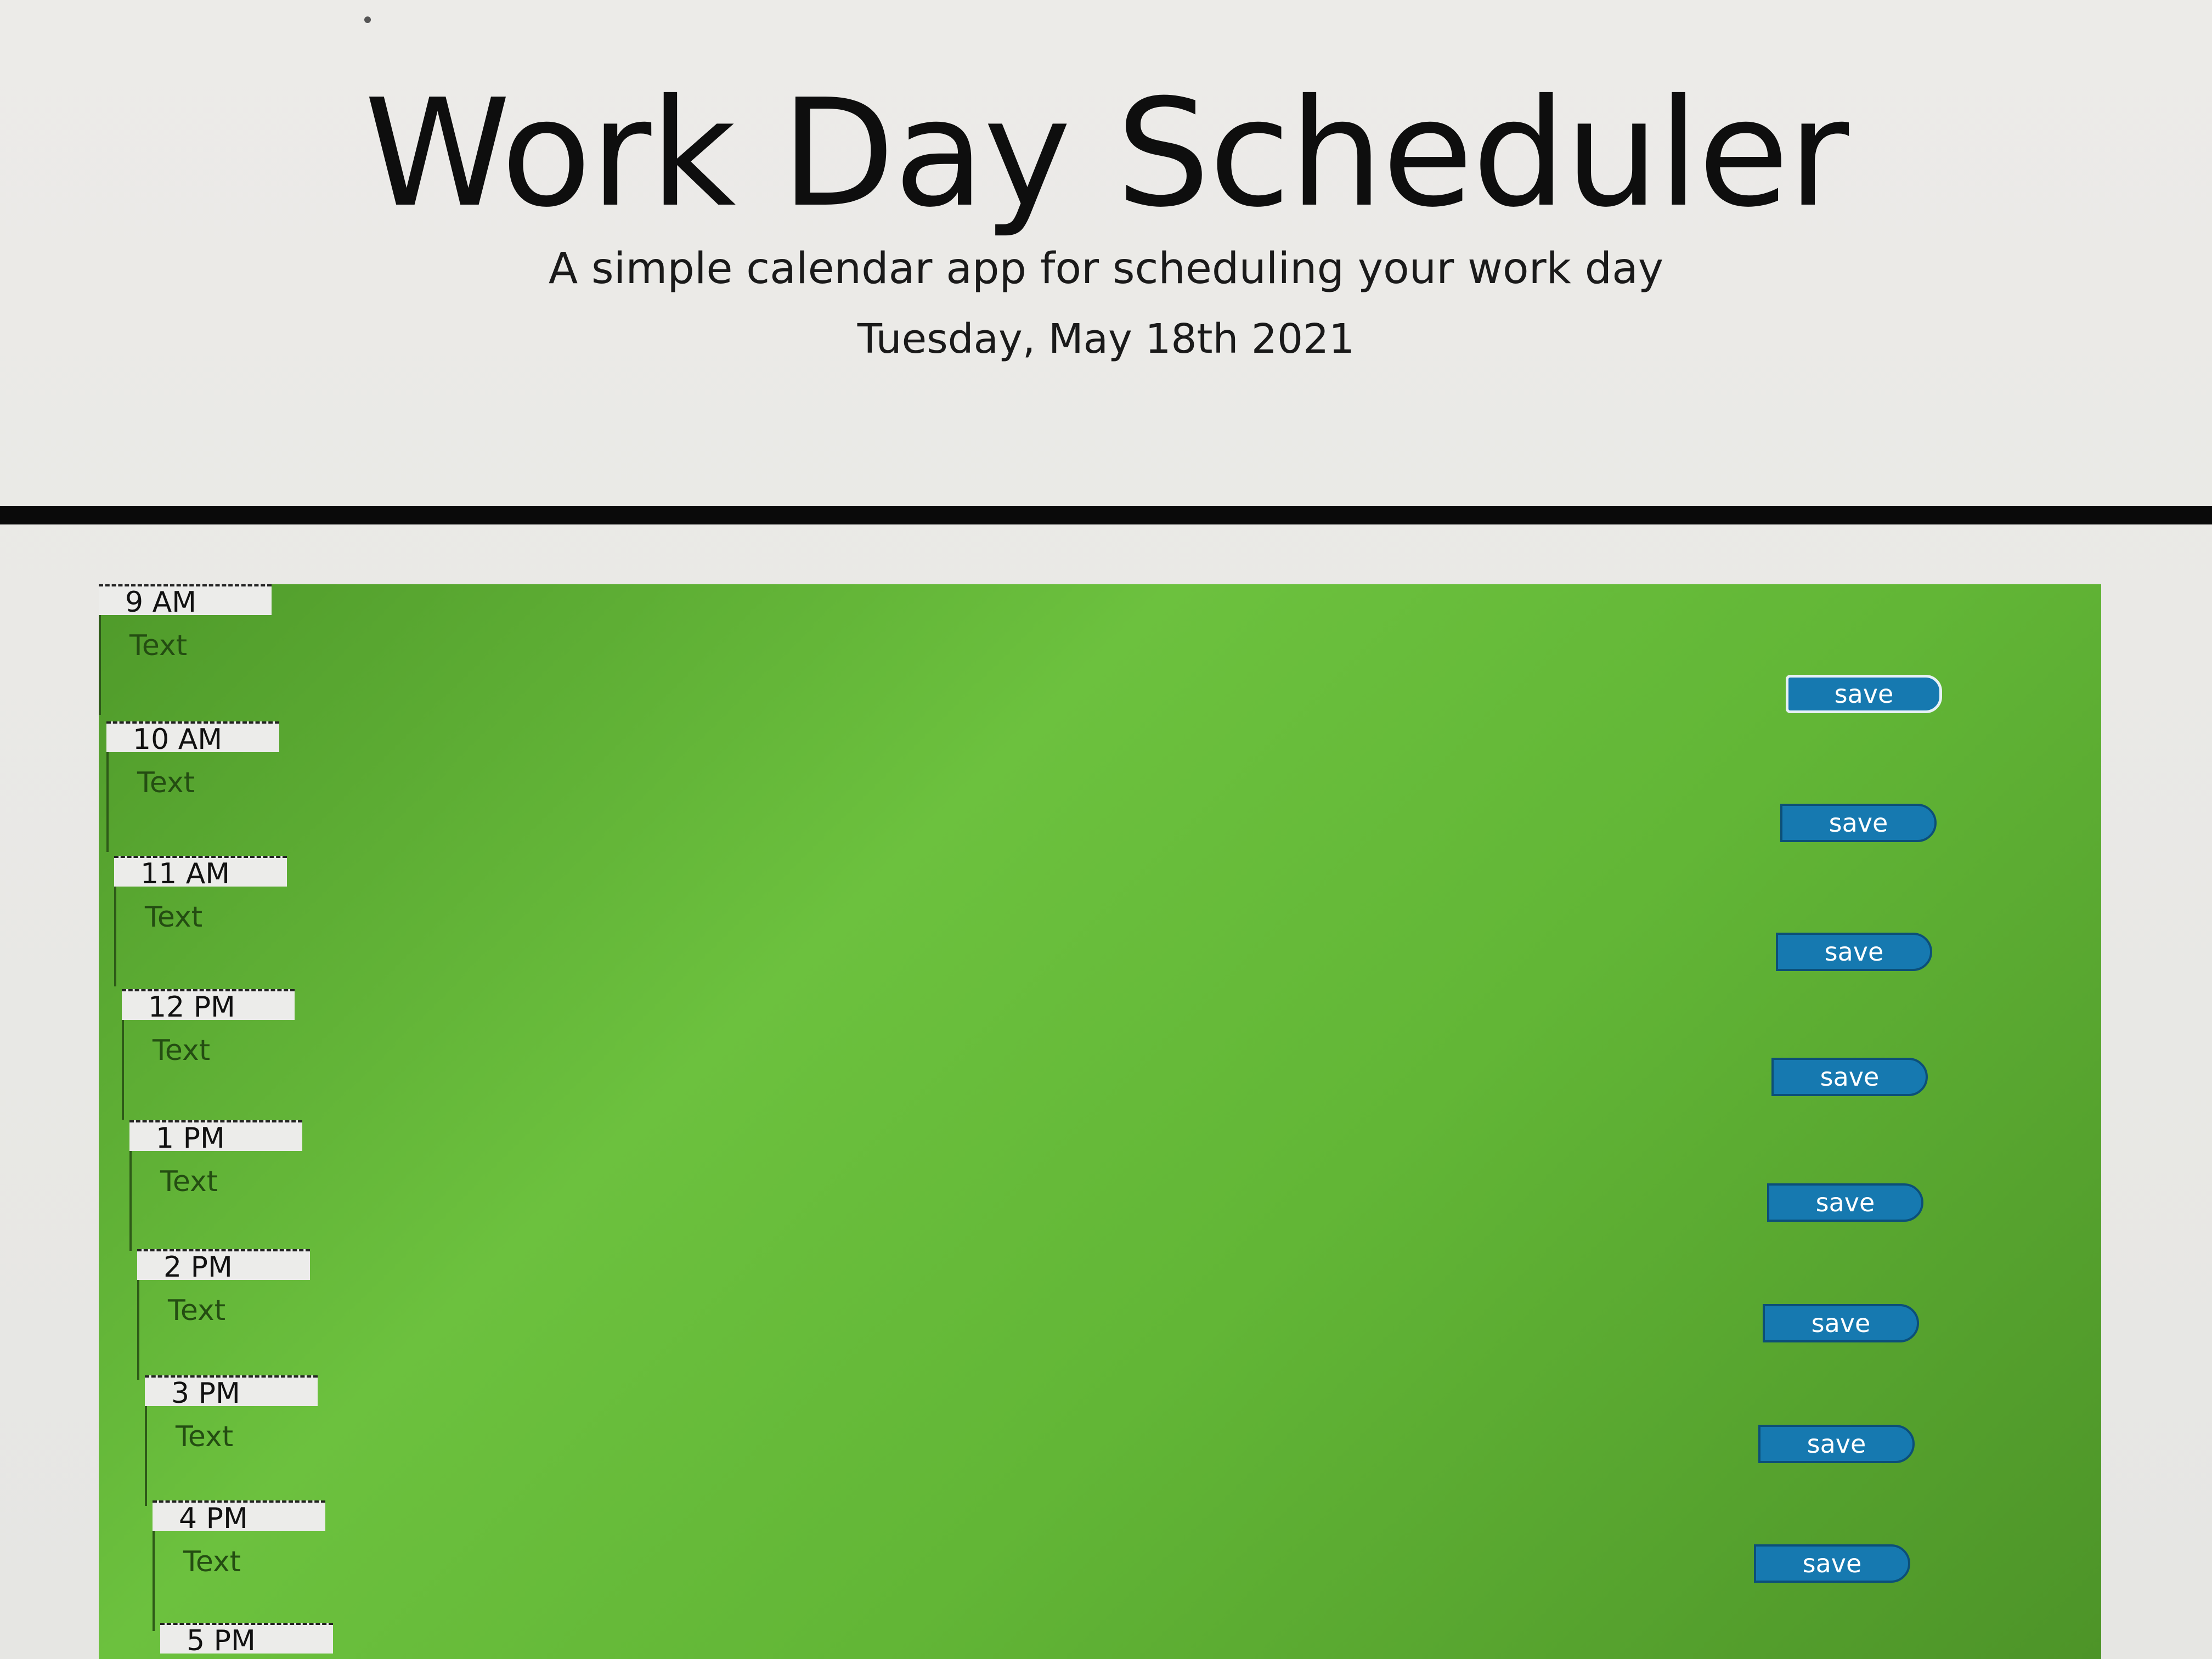 The height and width of the screenshot is (1659, 2212). What do you see at coordinates (208, 1006) in the screenshot?
I see `hour-label: 12 PM` at bounding box center [208, 1006].